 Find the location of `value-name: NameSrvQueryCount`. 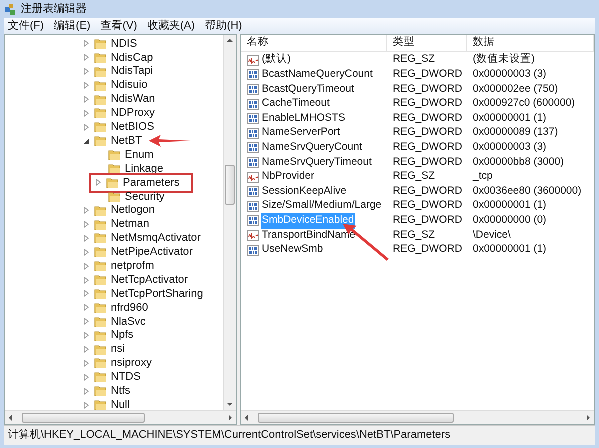

value-name: NameSrvQueryCount is located at coordinates (312, 148).